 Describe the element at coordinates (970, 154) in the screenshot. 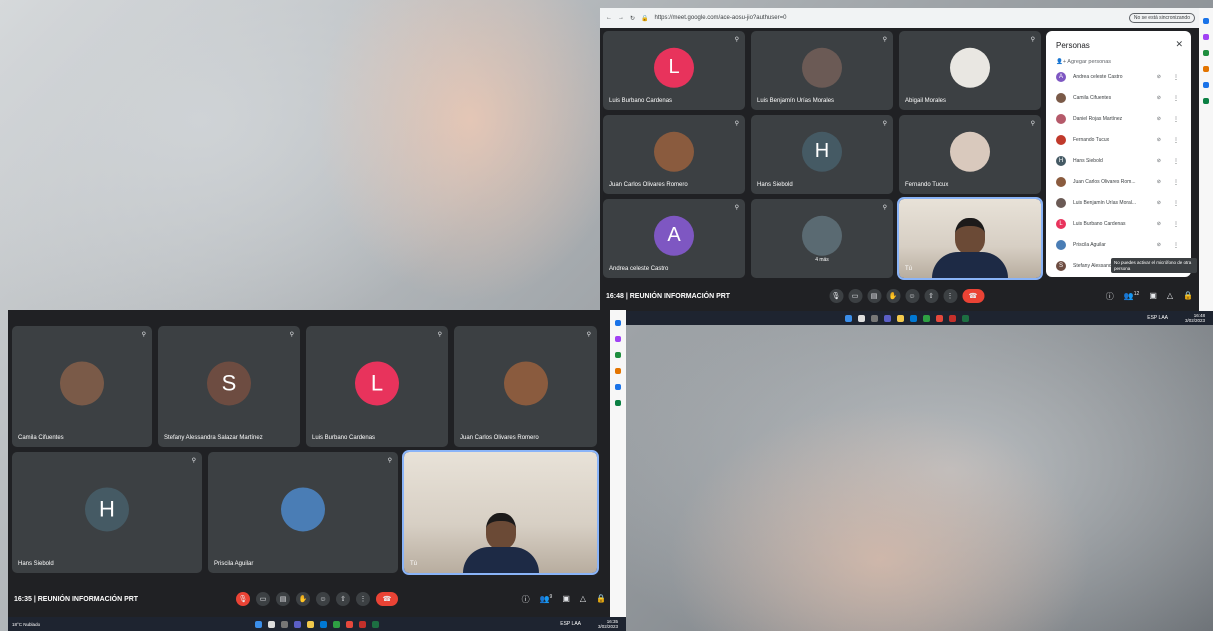

I see `participant-tile: ⚲ Fernando Tucux` at that location.